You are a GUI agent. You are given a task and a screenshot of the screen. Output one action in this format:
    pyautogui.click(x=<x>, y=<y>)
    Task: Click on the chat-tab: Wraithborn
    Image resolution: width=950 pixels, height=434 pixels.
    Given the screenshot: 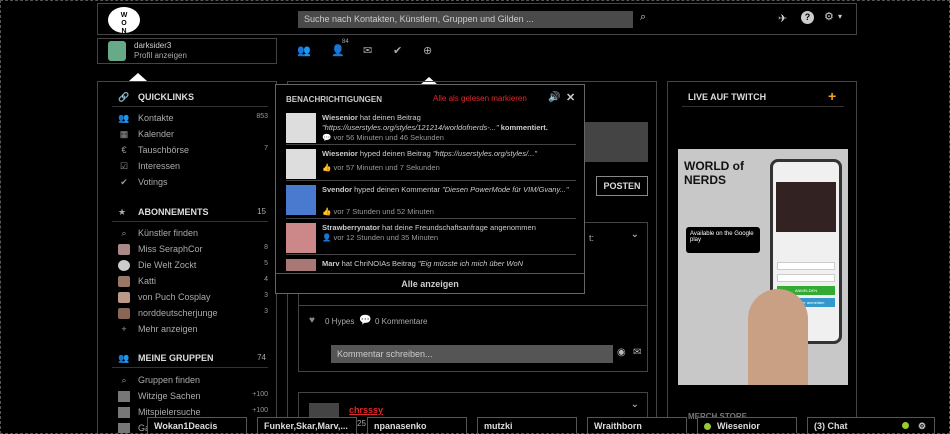 What is the action you would take?
    pyautogui.click(x=637, y=425)
    